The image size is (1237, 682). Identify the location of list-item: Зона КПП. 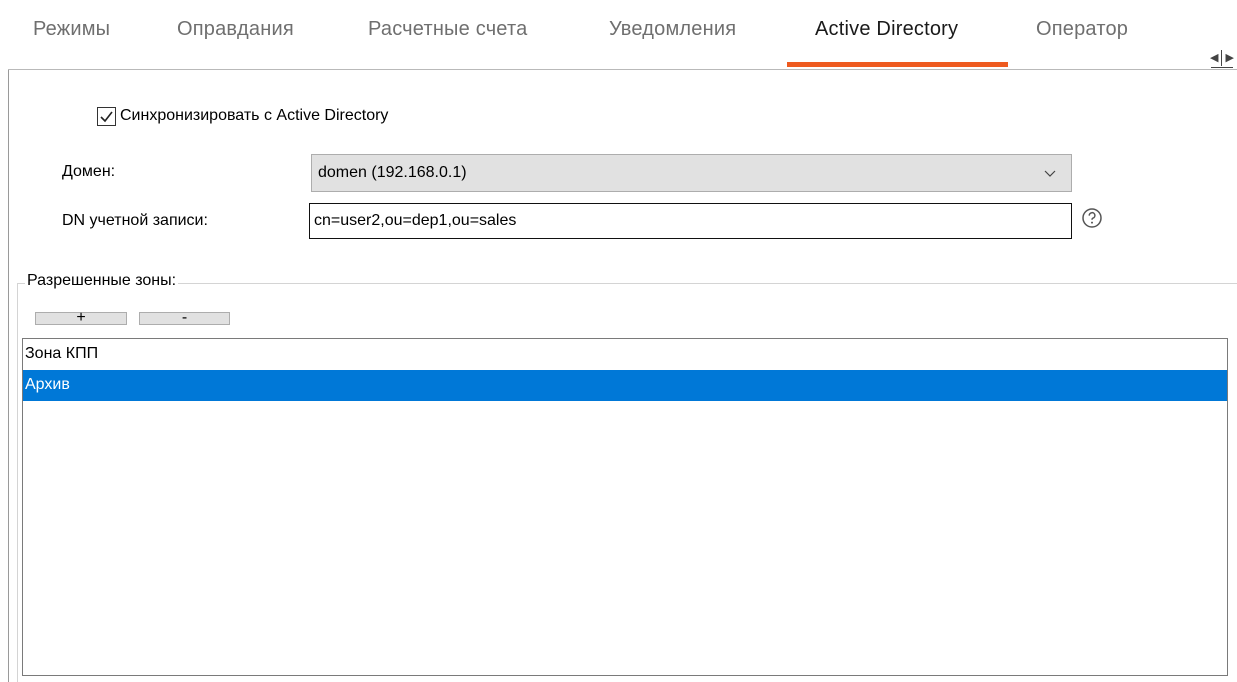
(625, 354).